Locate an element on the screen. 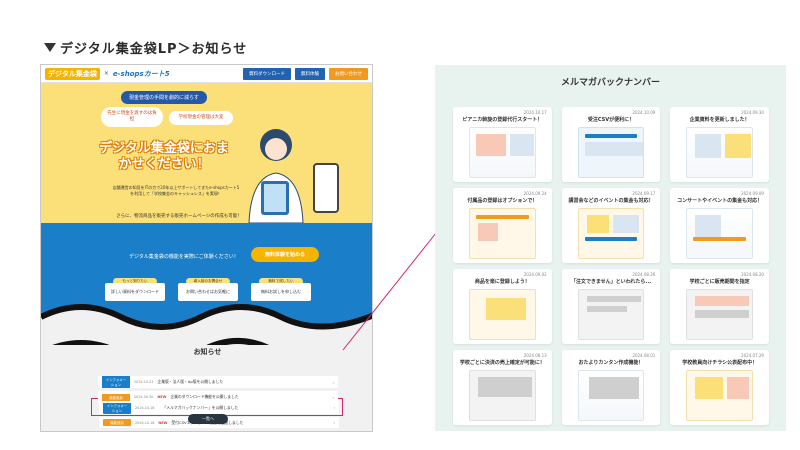  backnumber-card: 2024.09.30 企業資料を更新しました！ is located at coordinates (719, 144).